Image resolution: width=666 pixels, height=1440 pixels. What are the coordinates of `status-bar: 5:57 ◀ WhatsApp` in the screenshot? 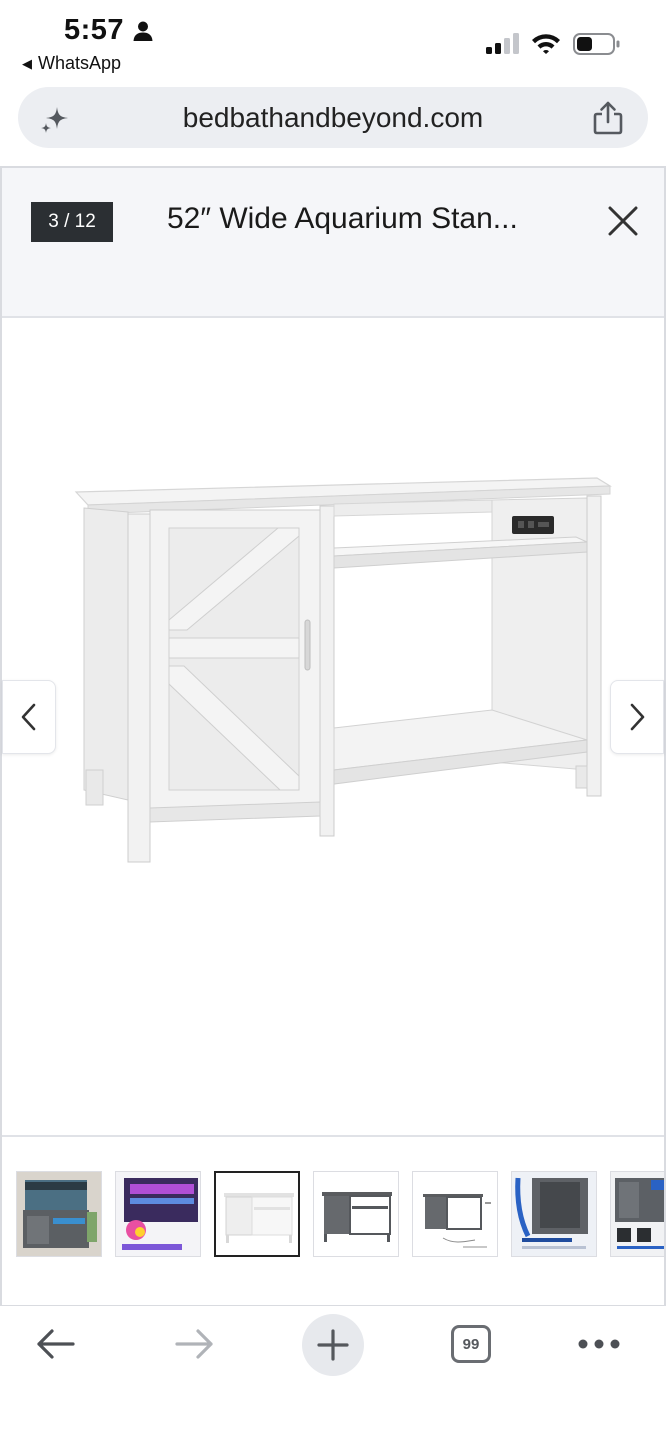 It's located at (333, 41).